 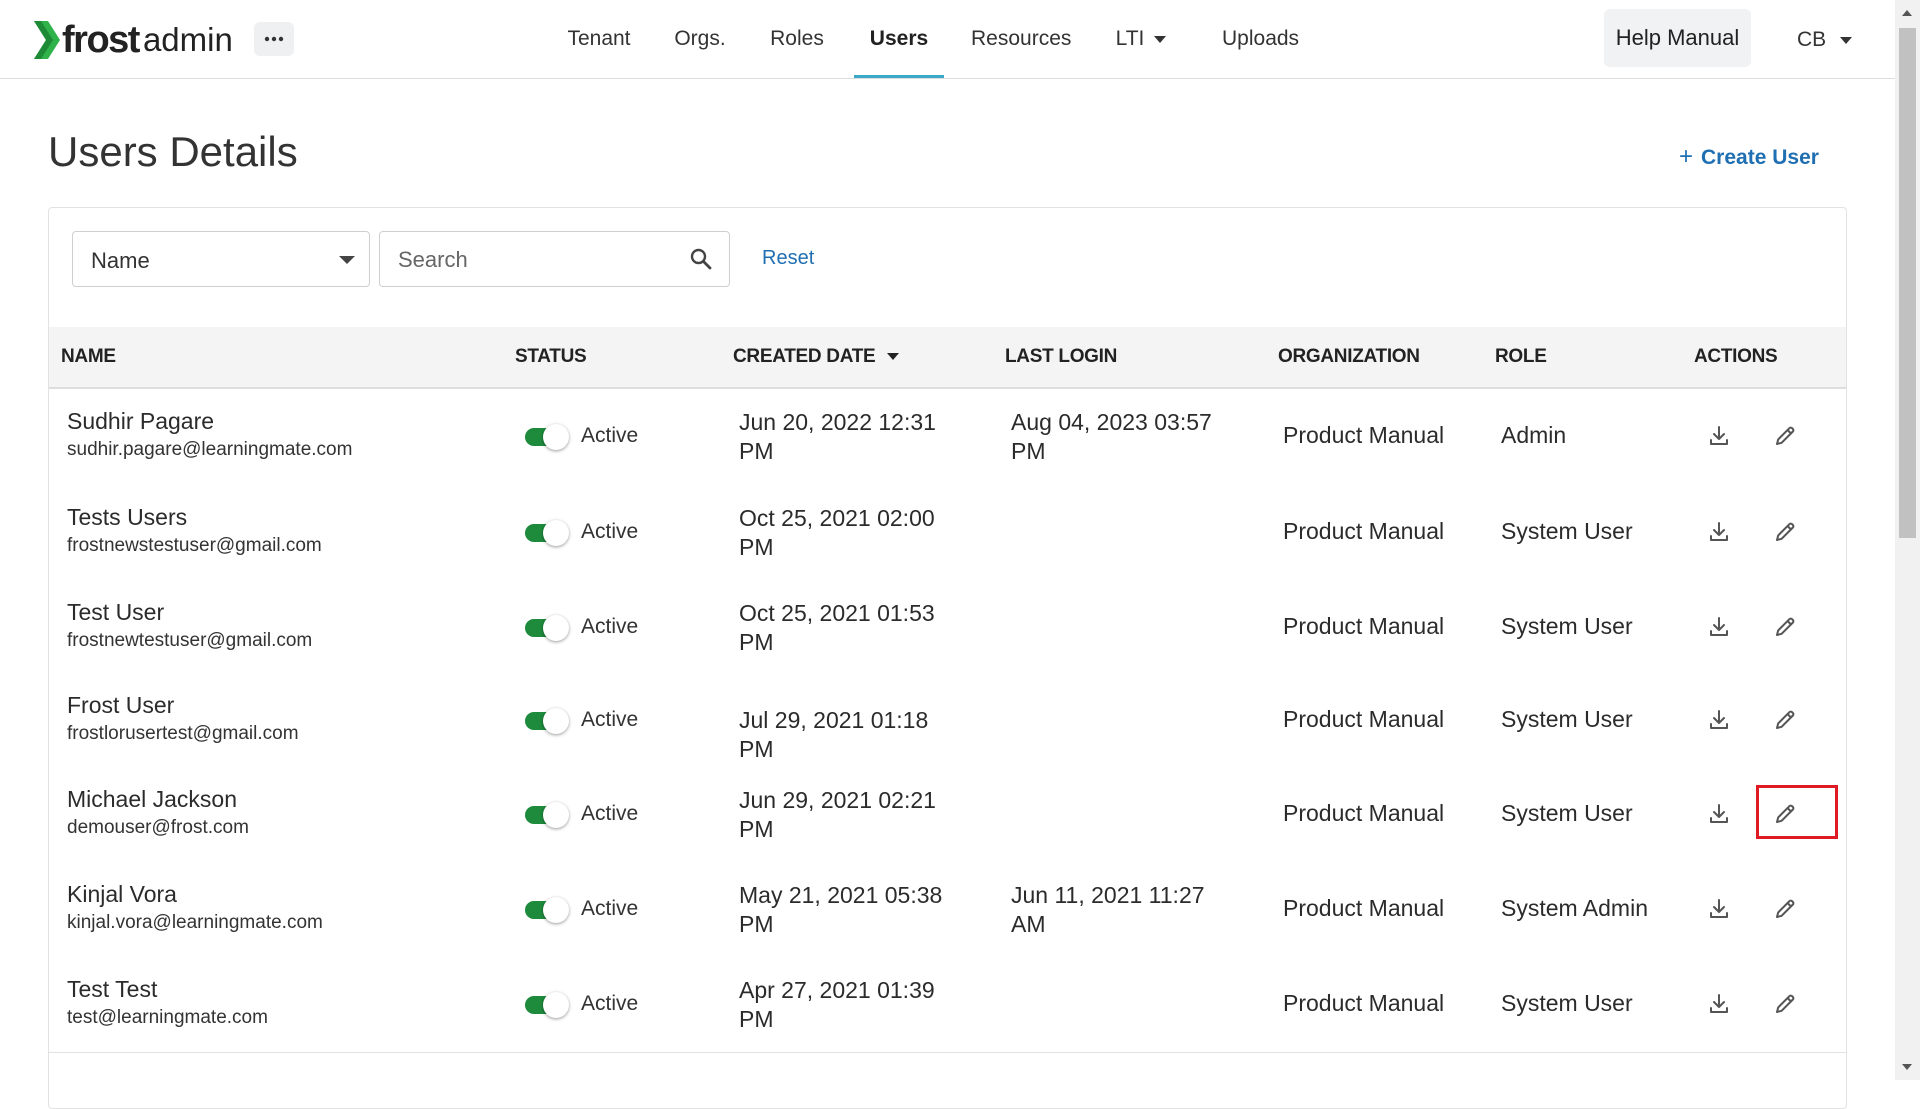 I want to click on created-date: Jun 29, 2021 02:21 PM, so click(x=854, y=815).